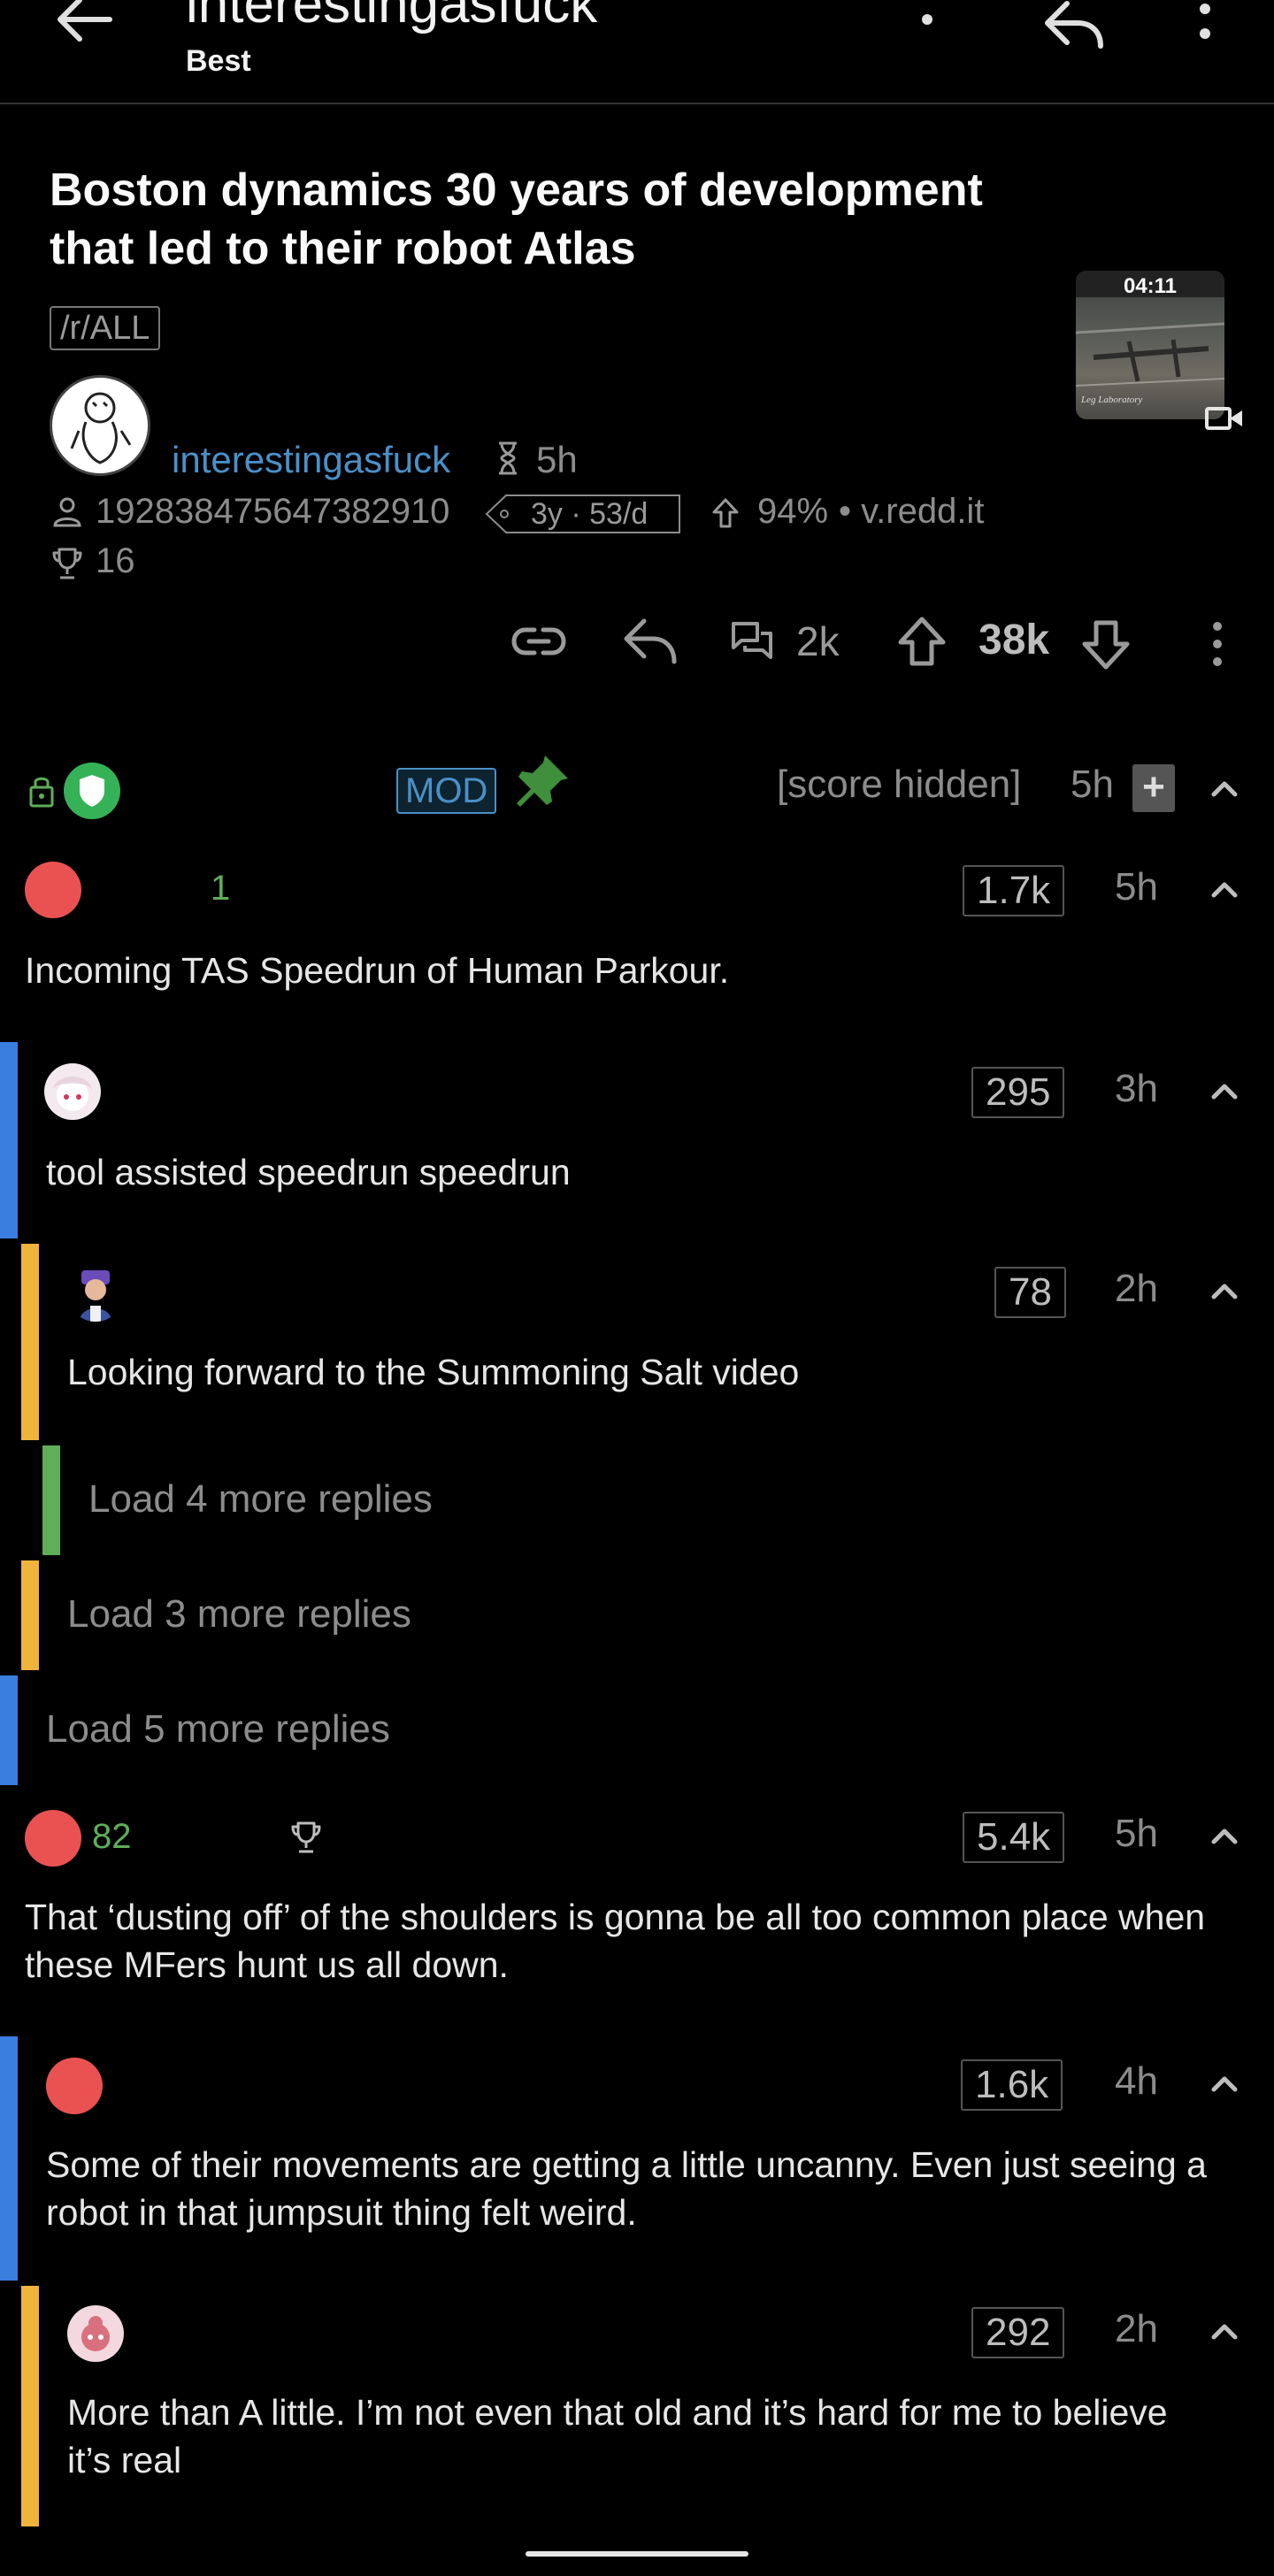 The width and height of the screenshot is (1274, 2576). I want to click on comment-body: Incoming TAS Speedrun of Human Parkour., so click(377, 970).